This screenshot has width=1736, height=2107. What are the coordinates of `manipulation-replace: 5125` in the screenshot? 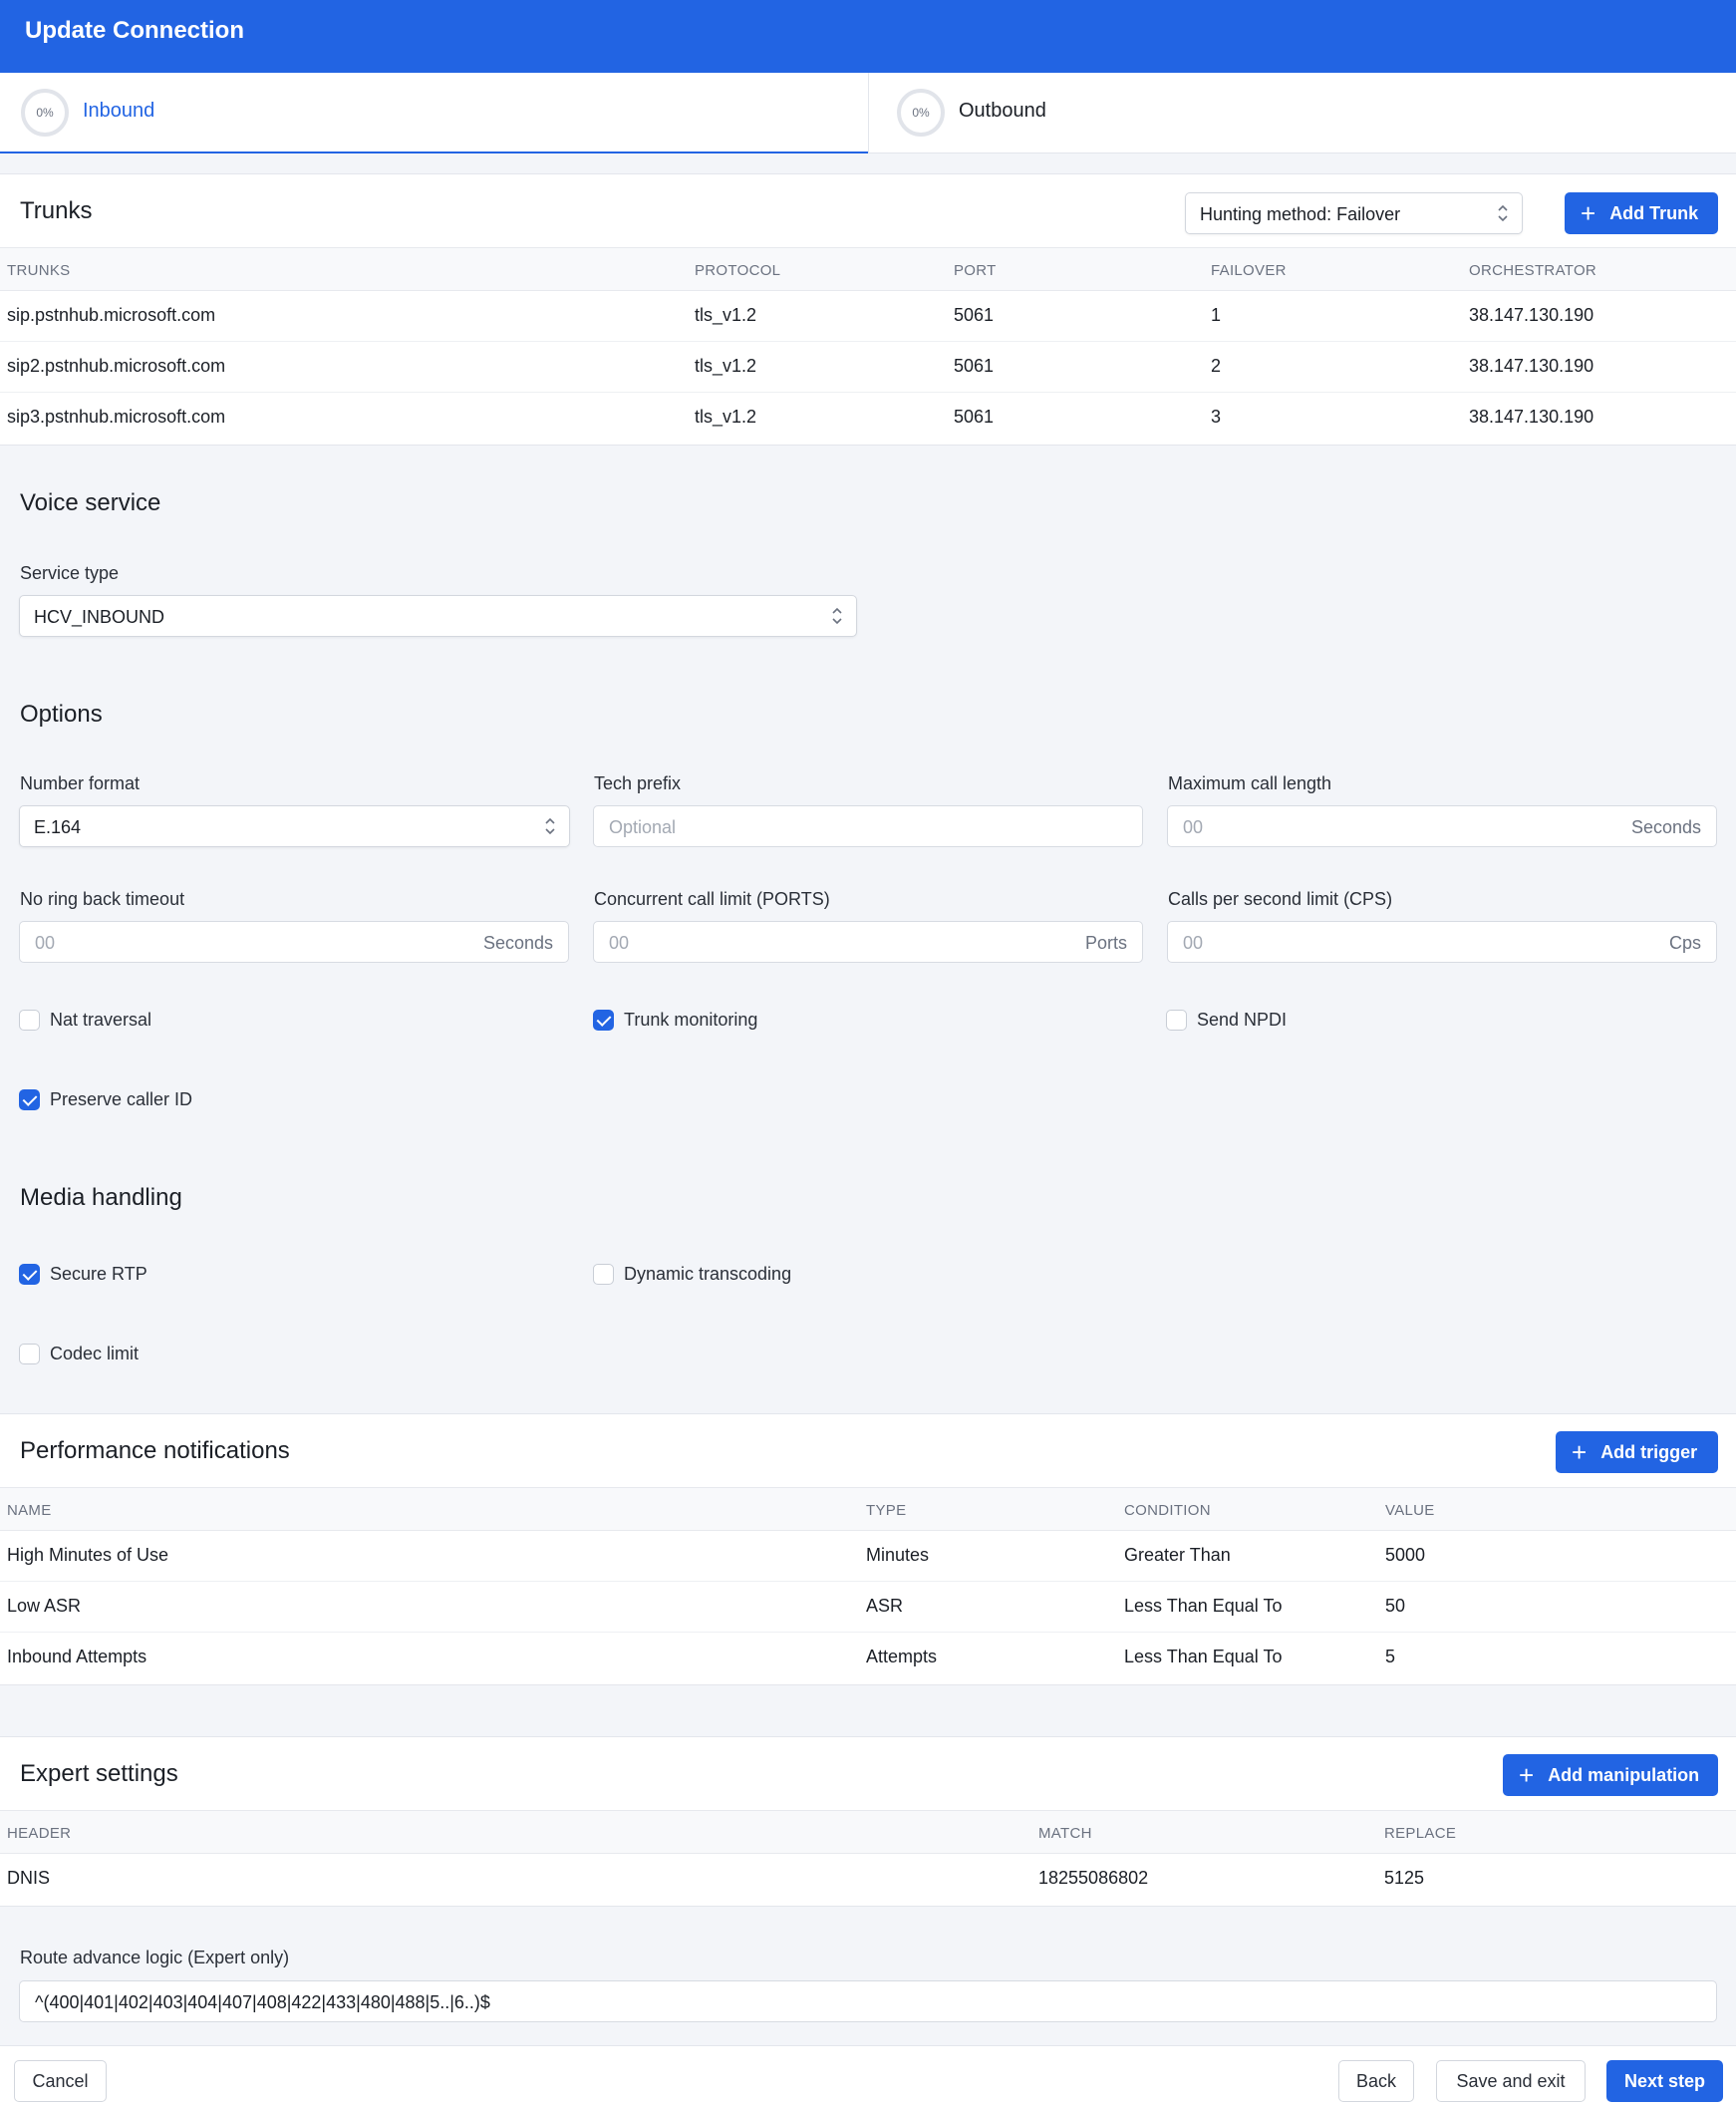 It's located at (1404, 1878).